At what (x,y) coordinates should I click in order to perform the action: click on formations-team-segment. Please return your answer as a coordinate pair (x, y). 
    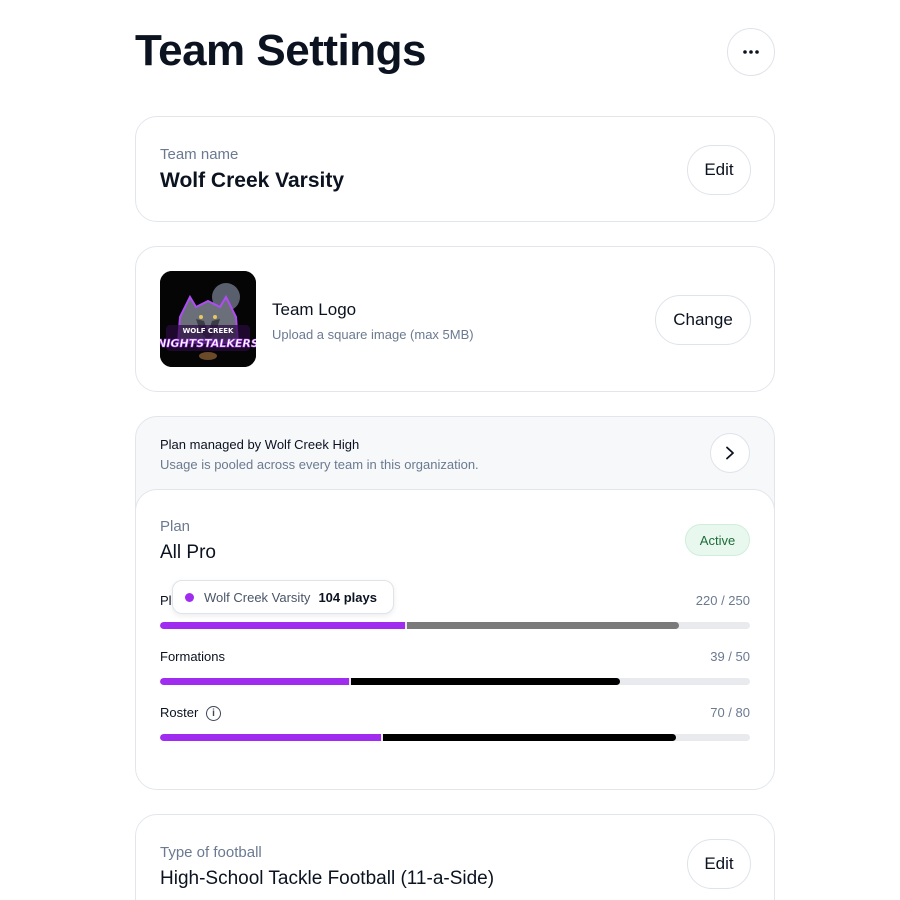
    Looking at the image, I should click on (254, 681).